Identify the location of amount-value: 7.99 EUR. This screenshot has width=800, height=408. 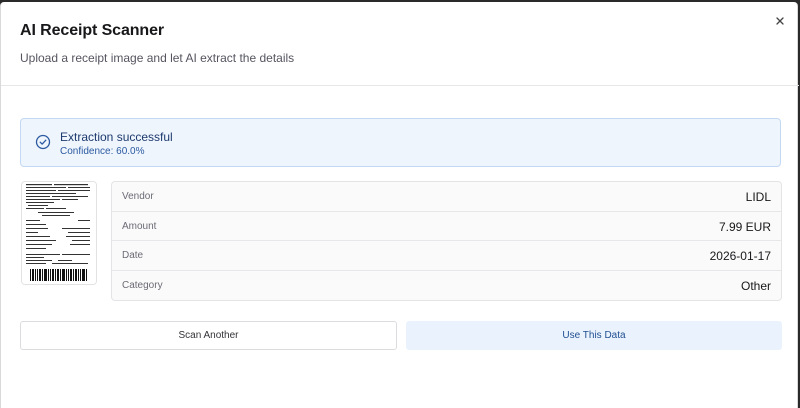
(744, 226).